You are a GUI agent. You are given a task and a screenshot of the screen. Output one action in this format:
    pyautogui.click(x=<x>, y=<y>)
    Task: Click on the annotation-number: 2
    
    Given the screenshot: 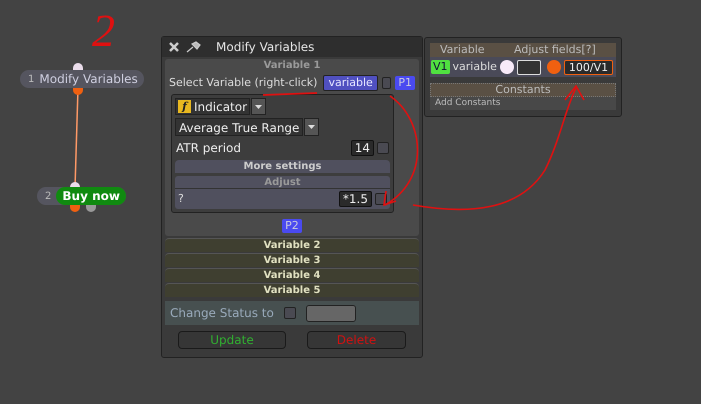 What is the action you would take?
    pyautogui.click(x=103, y=31)
    